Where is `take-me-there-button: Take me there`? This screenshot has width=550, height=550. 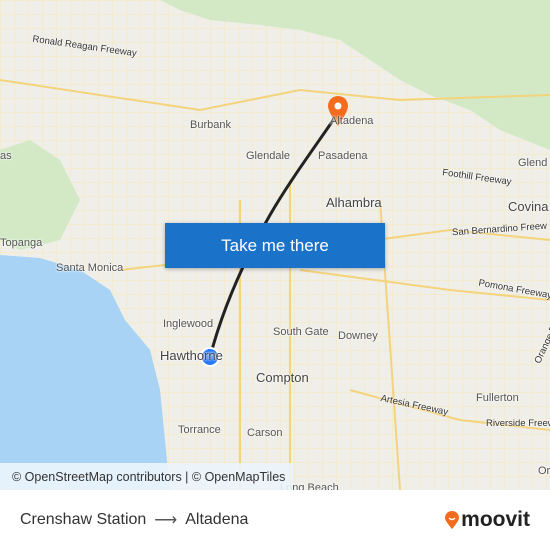 take-me-there-button: Take me there is located at coordinates (275, 245).